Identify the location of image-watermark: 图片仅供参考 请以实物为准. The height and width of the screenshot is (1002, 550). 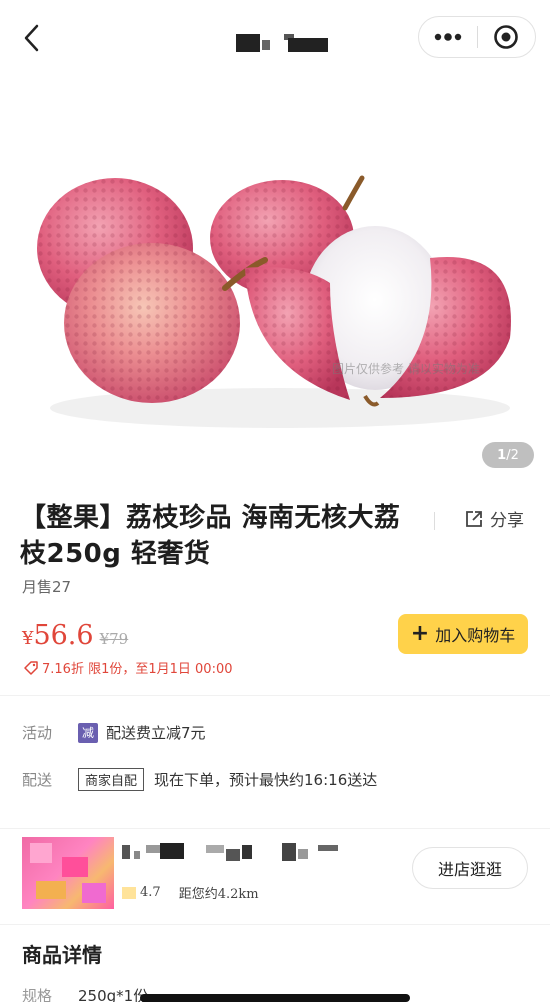
(406, 369).